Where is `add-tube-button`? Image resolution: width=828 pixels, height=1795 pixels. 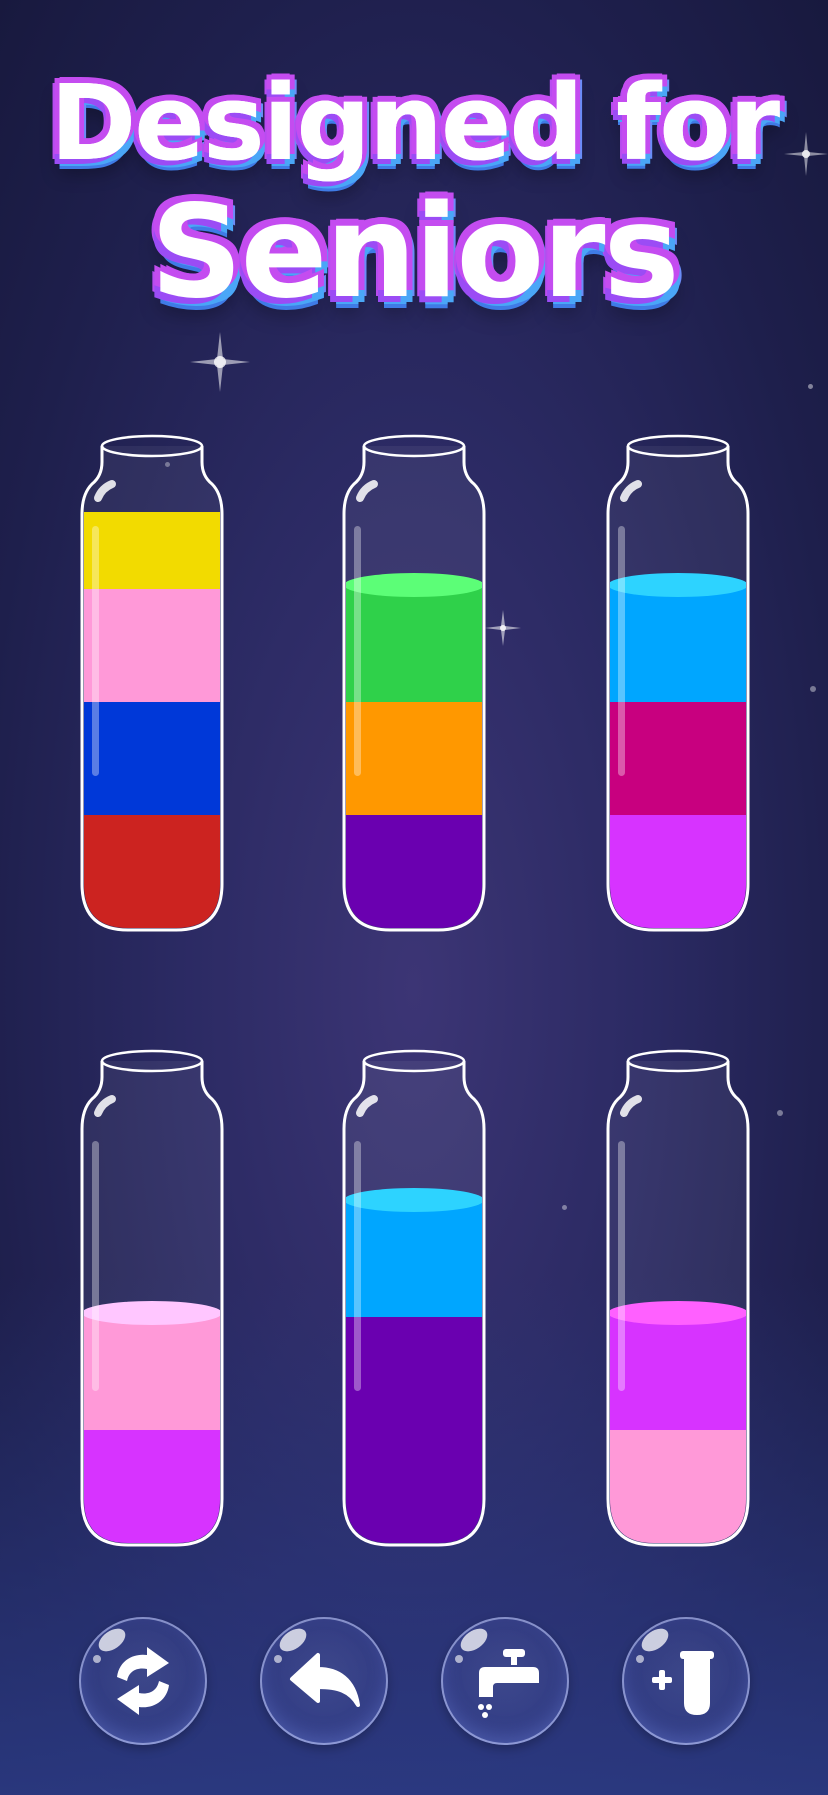
add-tube-button is located at coordinates (686, 1681).